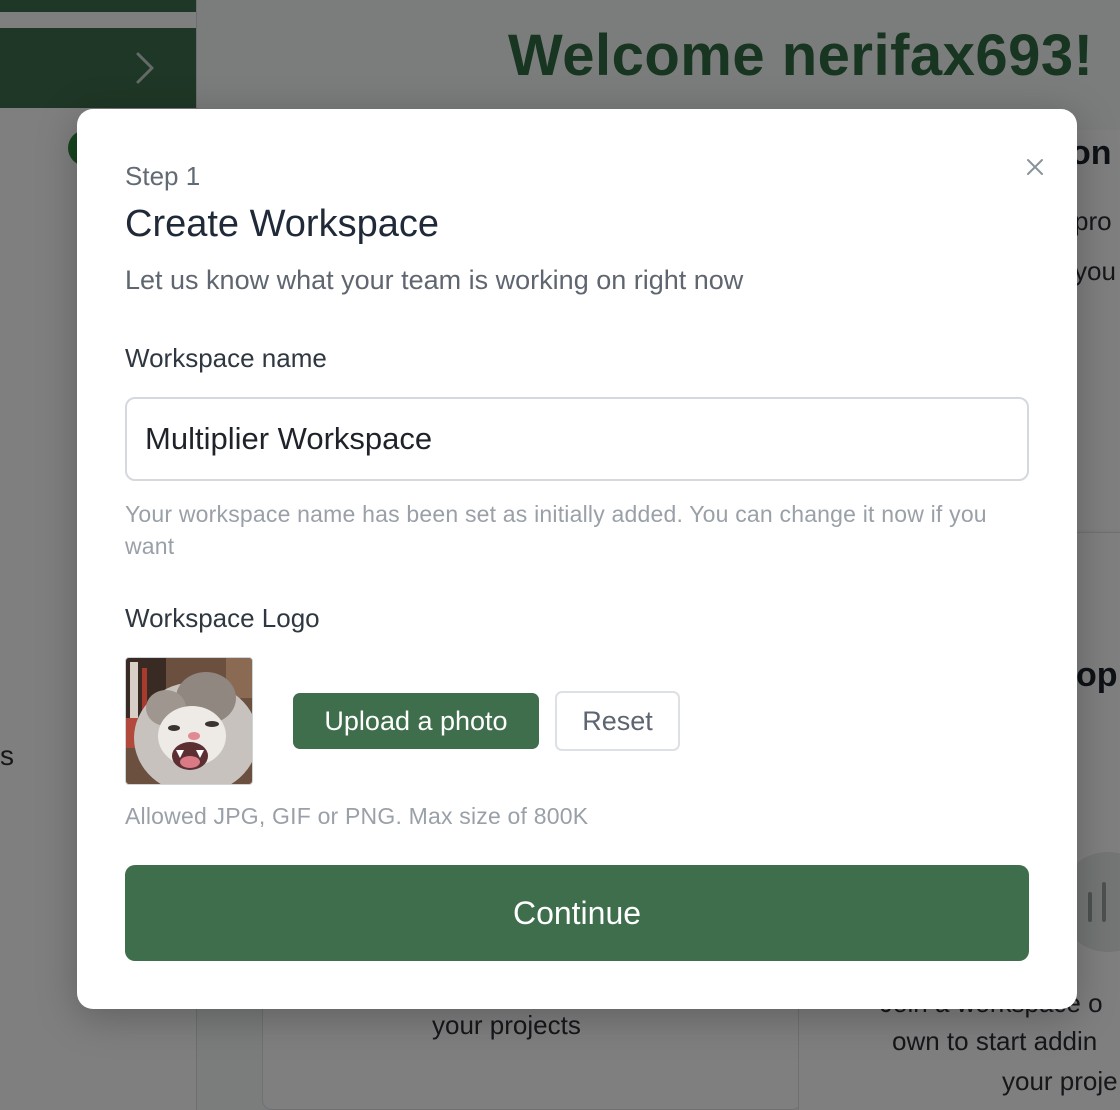 This screenshot has height=1110, width=1120. Describe the element at coordinates (577, 439) in the screenshot. I see `workspace-name-input` at that location.